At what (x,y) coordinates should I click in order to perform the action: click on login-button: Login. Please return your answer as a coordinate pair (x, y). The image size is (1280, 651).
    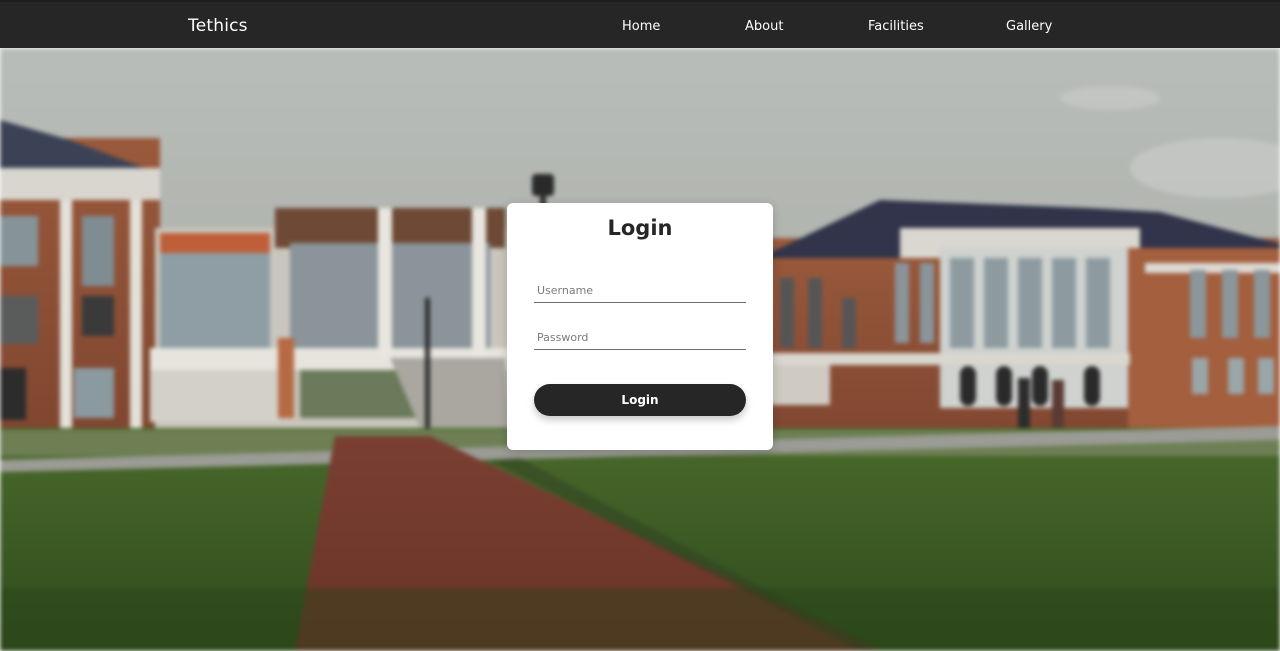
    Looking at the image, I should click on (640, 400).